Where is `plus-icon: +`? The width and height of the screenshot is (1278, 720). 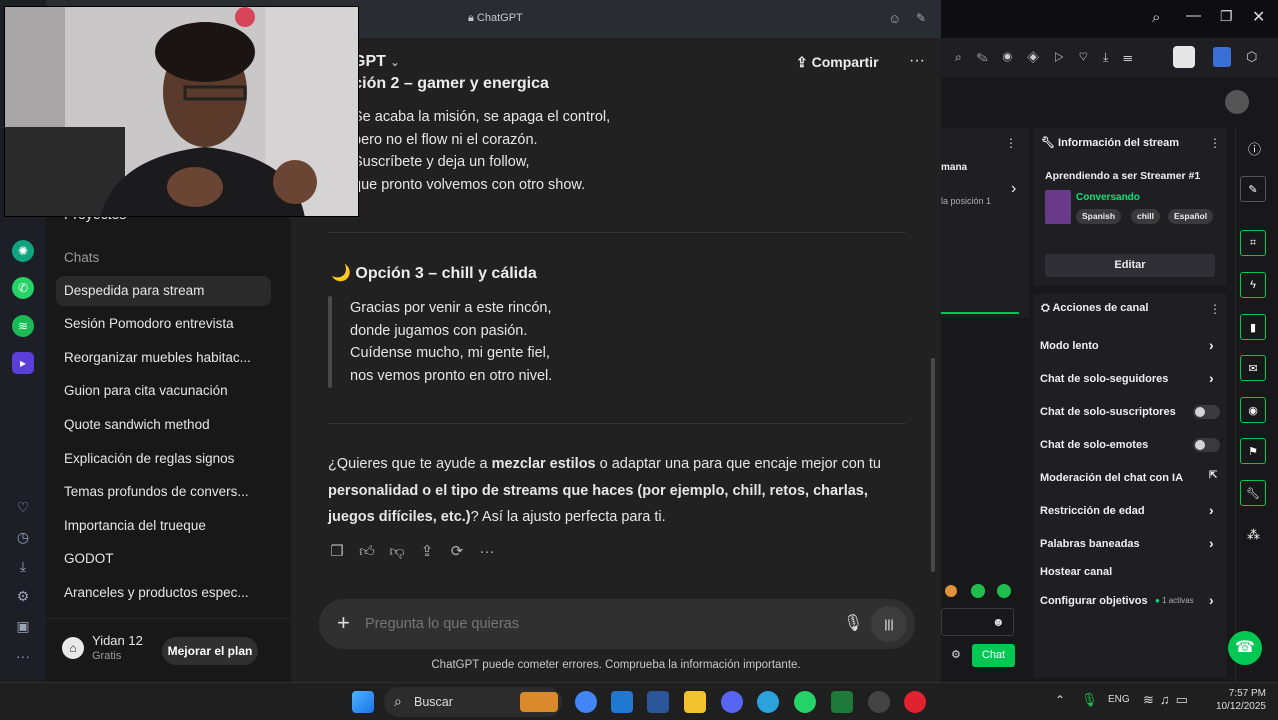 plus-icon: + is located at coordinates (343, 623).